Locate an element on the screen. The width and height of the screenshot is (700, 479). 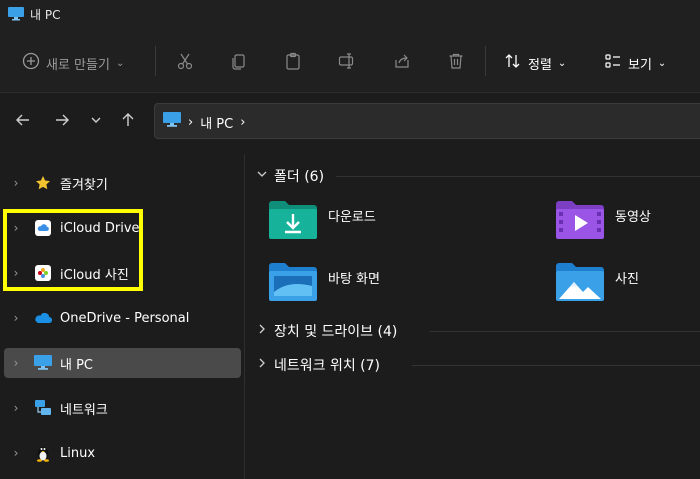
group-header-devices: 장치 및 드라이브 (4) is located at coordinates (326, 331).